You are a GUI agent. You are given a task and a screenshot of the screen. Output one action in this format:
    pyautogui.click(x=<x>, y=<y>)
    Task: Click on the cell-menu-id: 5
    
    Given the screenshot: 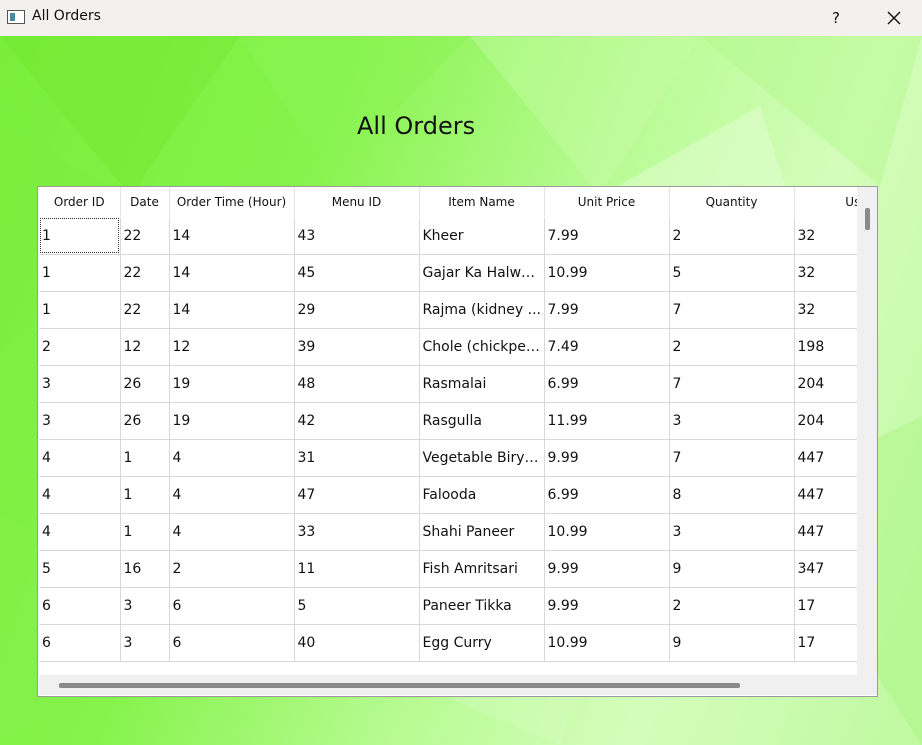 What is the action you would take?
    pyautogui.click(x=357, y=606)
    